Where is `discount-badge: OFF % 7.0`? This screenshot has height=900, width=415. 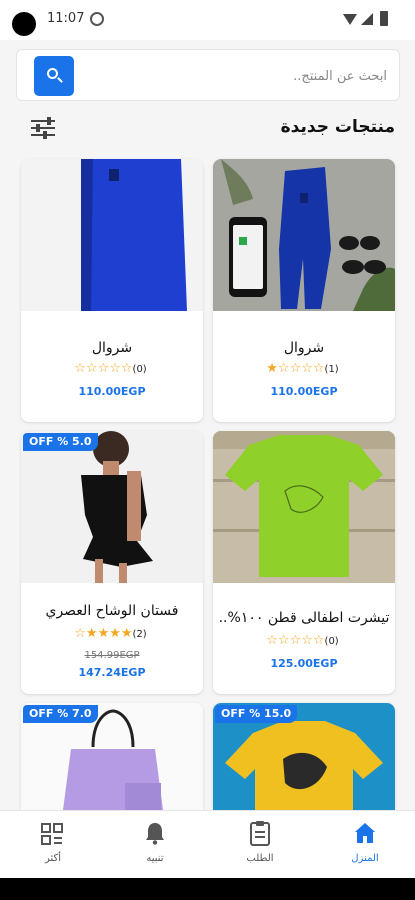 discount-badge: OFF % 7.0 is located at coordinates (60, 714).